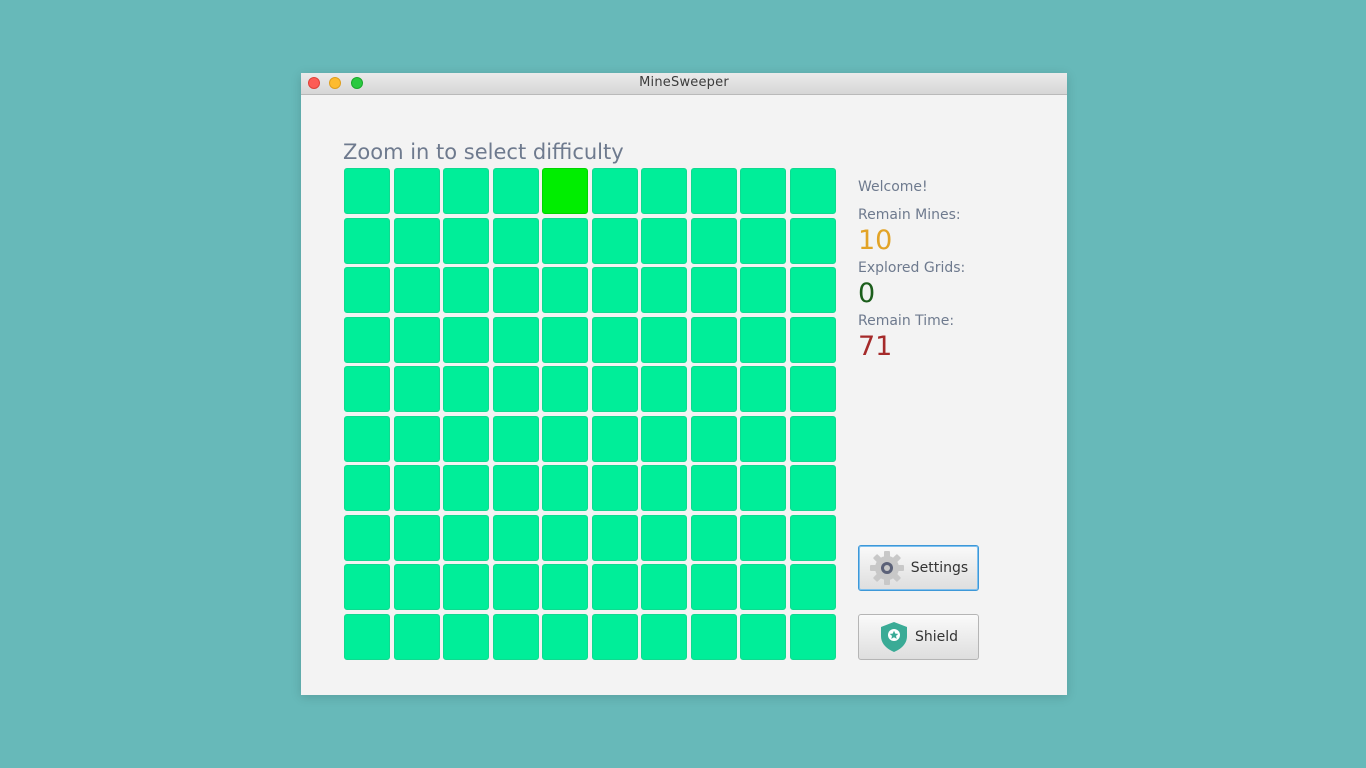  Describe the element at coordinates (684, 84) in the screenshot. I see `title-bar: MineSweeper` at that location.